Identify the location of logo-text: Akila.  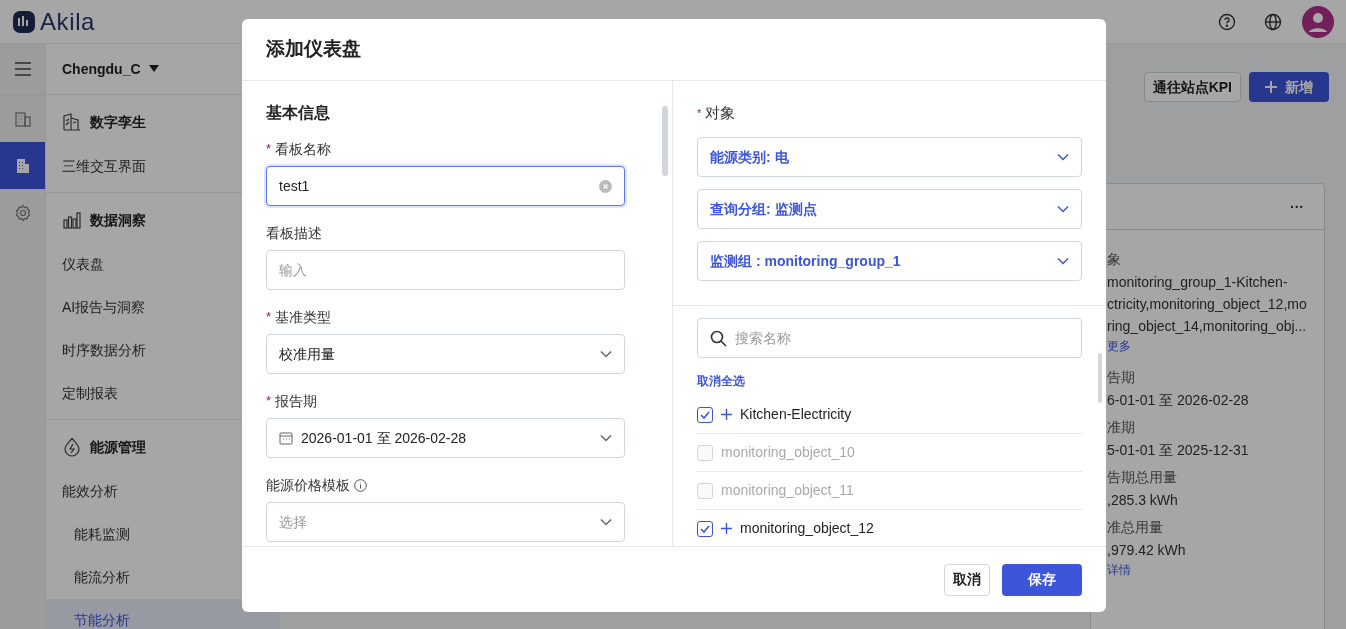
(68, 21).